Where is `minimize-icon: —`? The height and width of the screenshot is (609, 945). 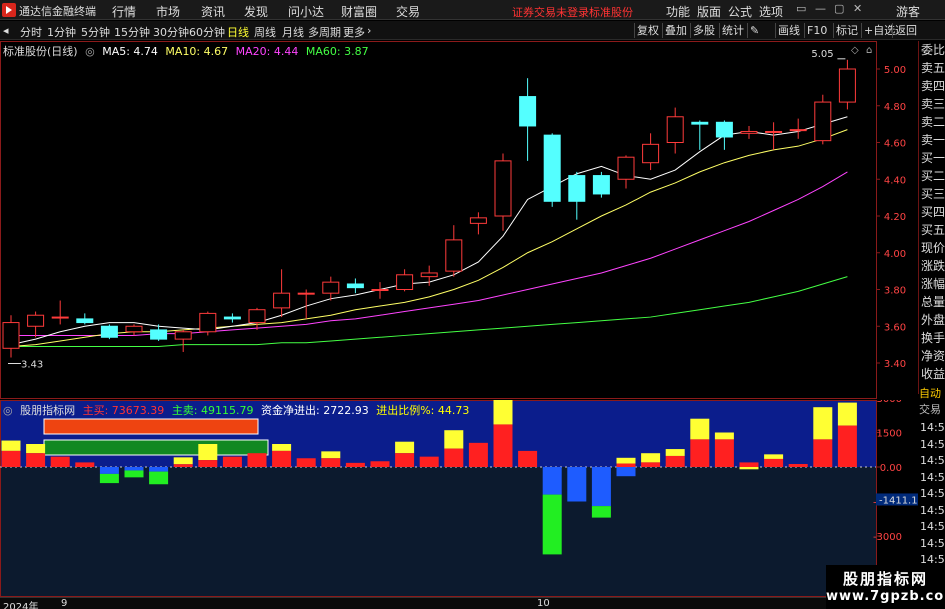
minimize-icon: — is located at coordinates (820, 8).